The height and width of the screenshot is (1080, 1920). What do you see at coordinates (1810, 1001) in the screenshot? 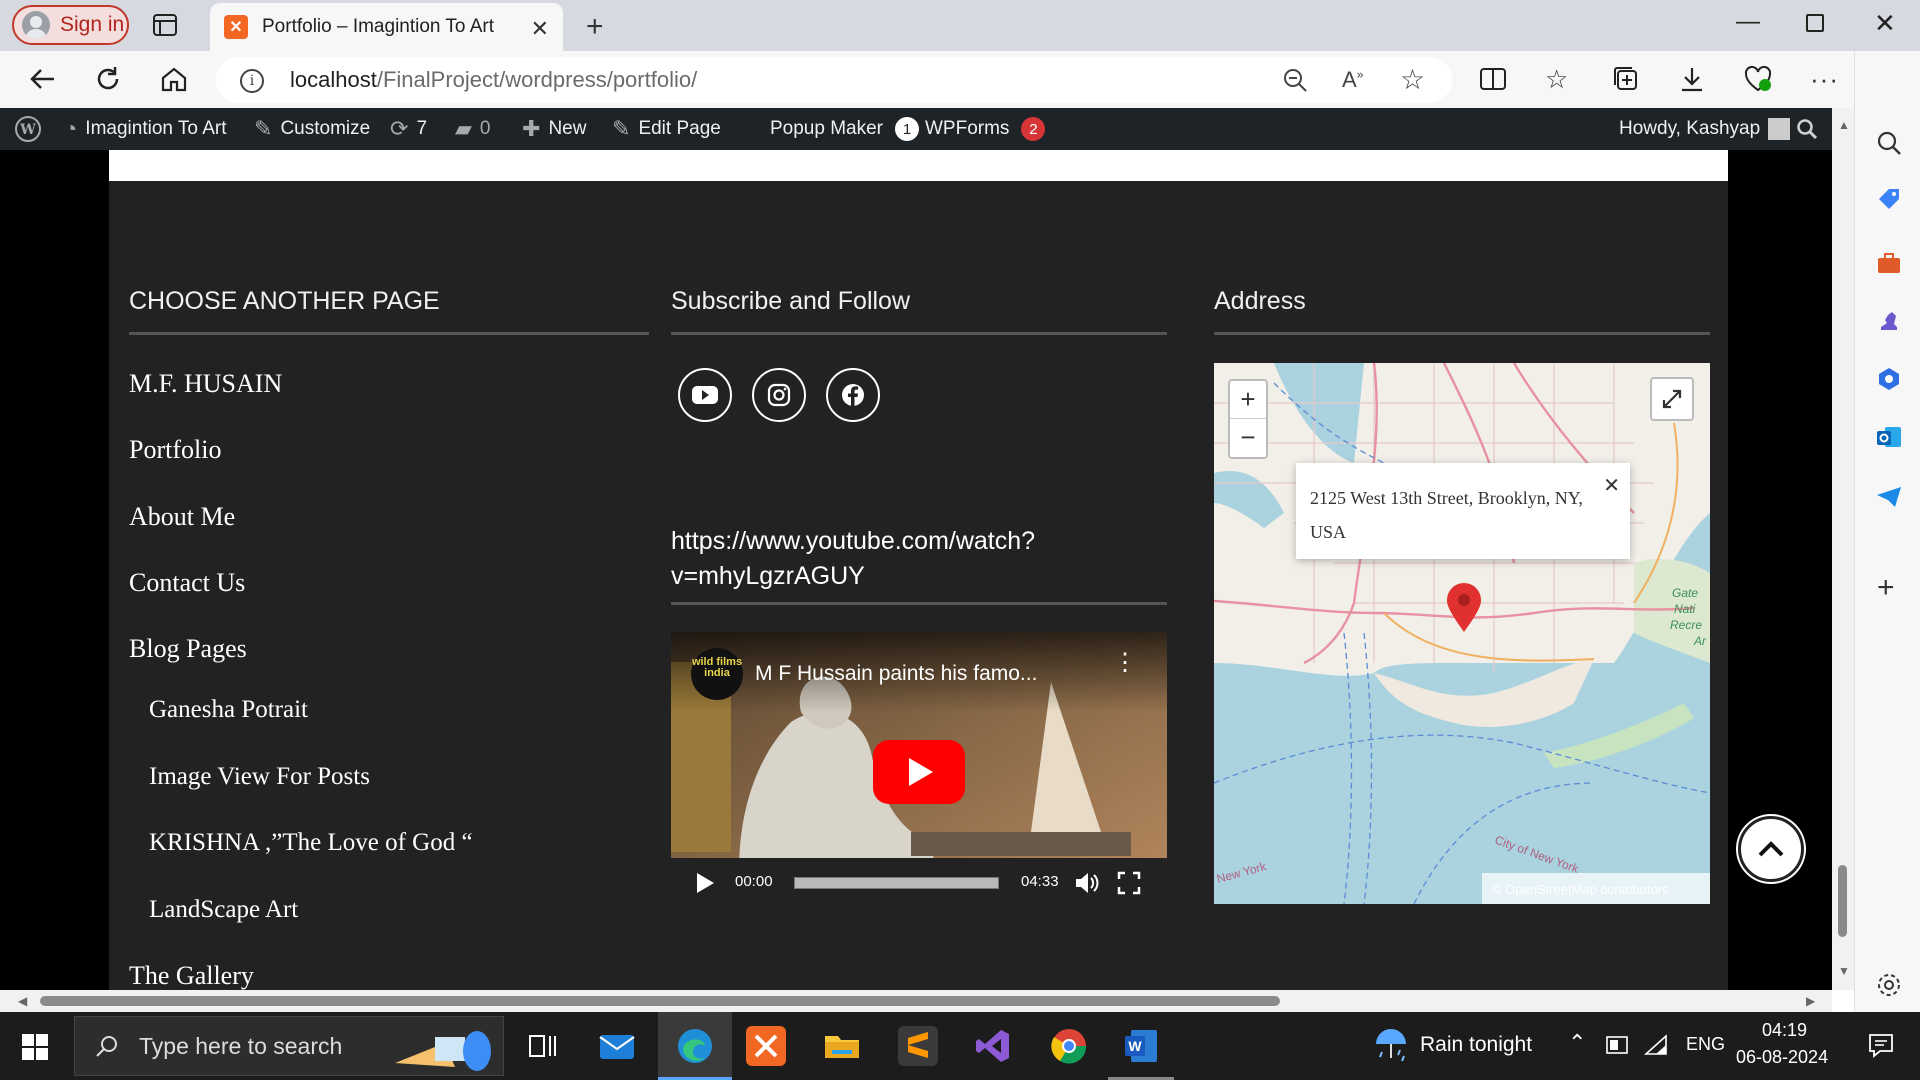
I see `scroll-right-icon: ▶` at bounding box center [1810, 1001].